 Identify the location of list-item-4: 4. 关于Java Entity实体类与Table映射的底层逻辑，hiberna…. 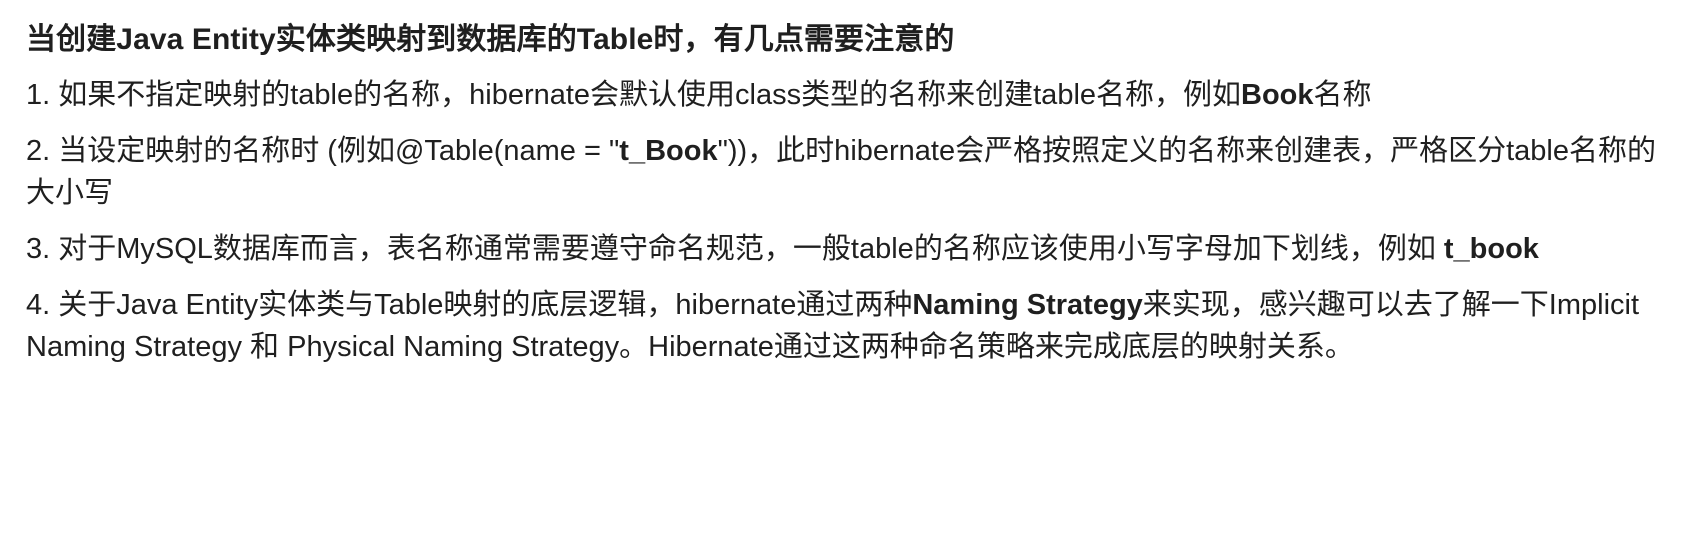
(846, 326).